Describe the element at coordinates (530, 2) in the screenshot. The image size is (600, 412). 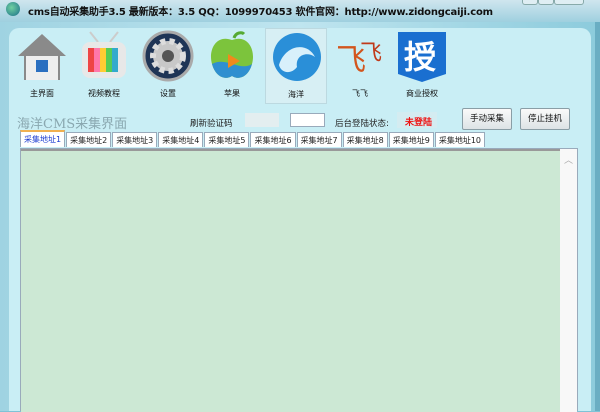
I see `minimize-button` at that location.